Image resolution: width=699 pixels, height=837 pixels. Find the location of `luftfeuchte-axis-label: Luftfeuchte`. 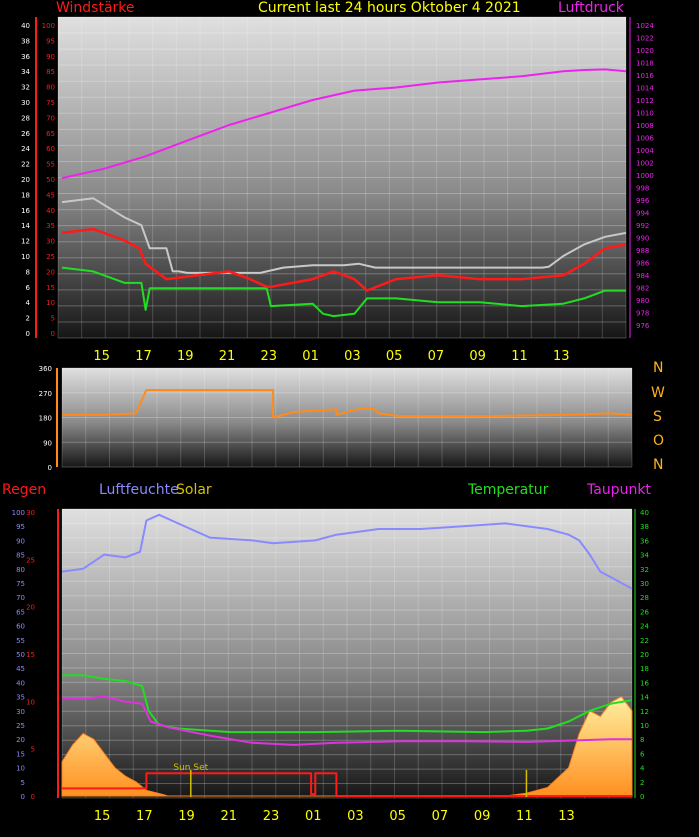

luftfeuchte-axis-label: Luftfeuchte is located at coordinates (139, 490).